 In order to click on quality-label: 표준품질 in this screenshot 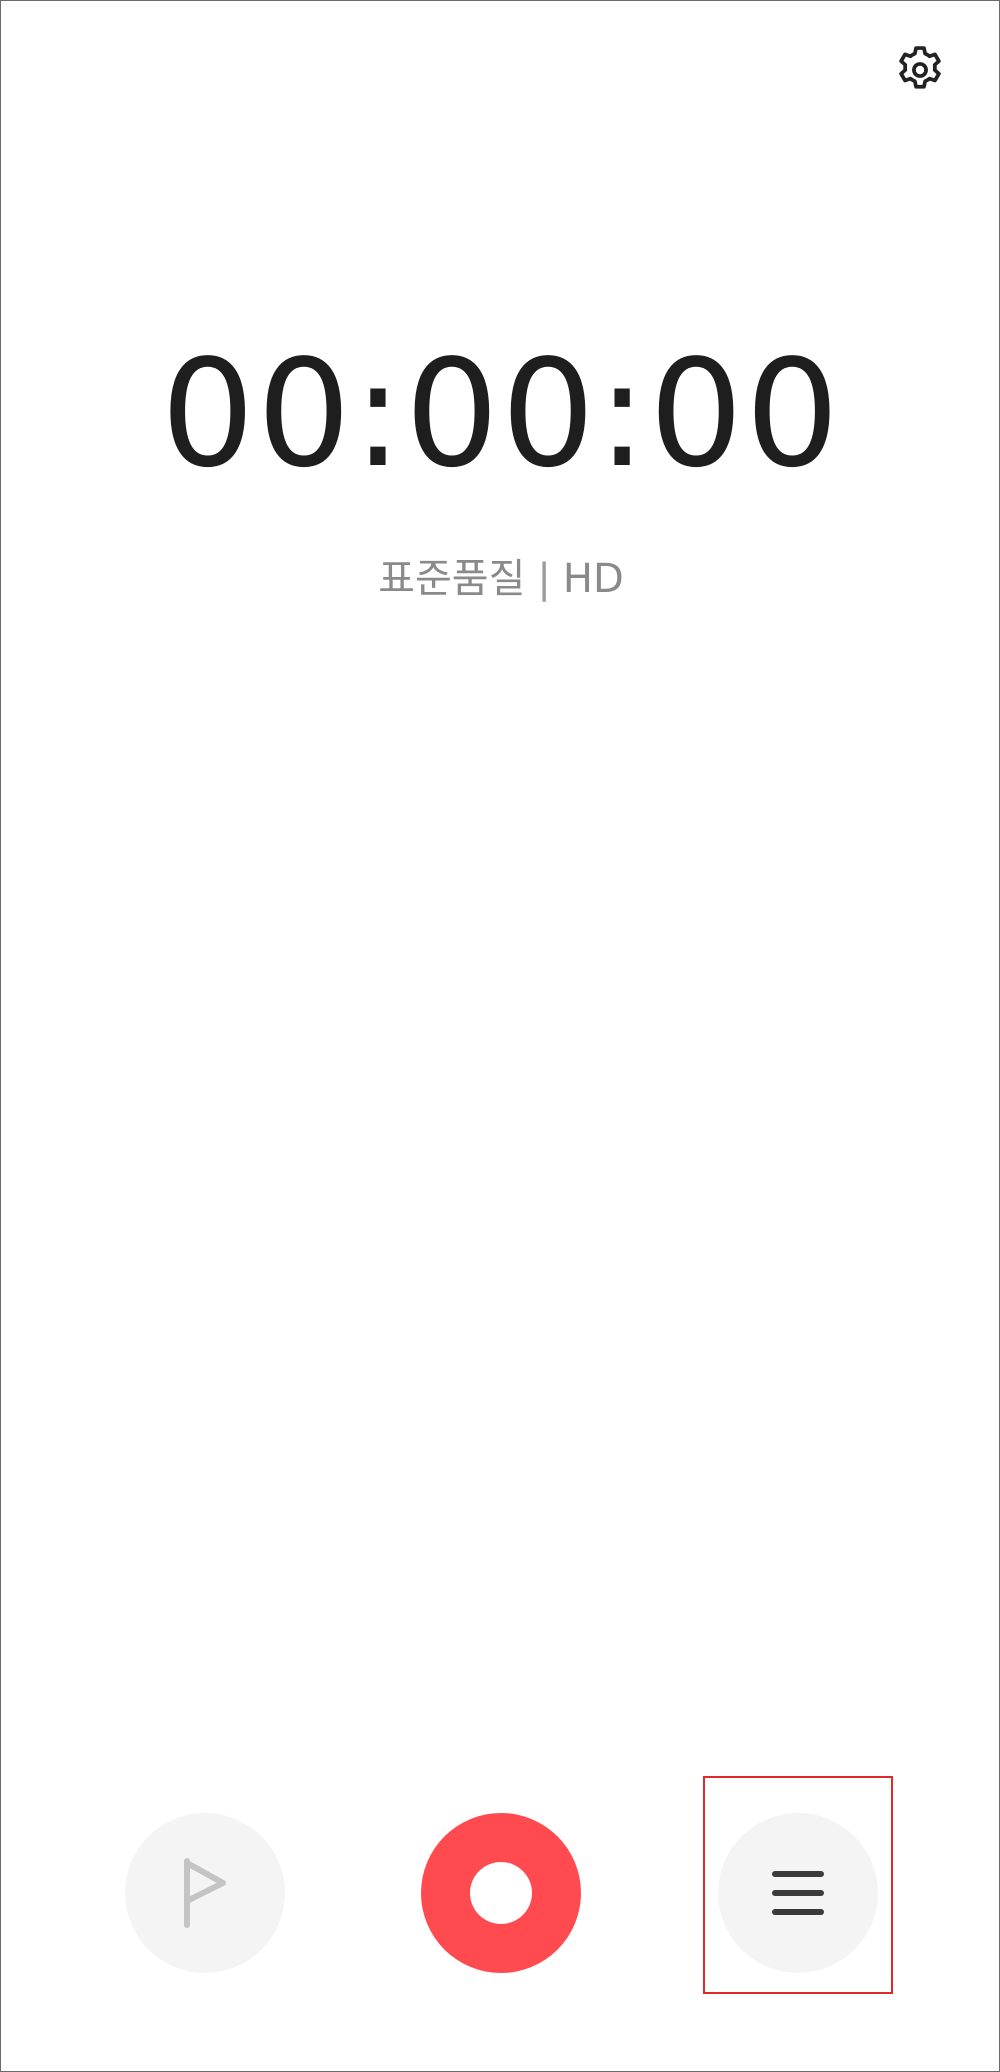, I will do `click(452, 579)`.